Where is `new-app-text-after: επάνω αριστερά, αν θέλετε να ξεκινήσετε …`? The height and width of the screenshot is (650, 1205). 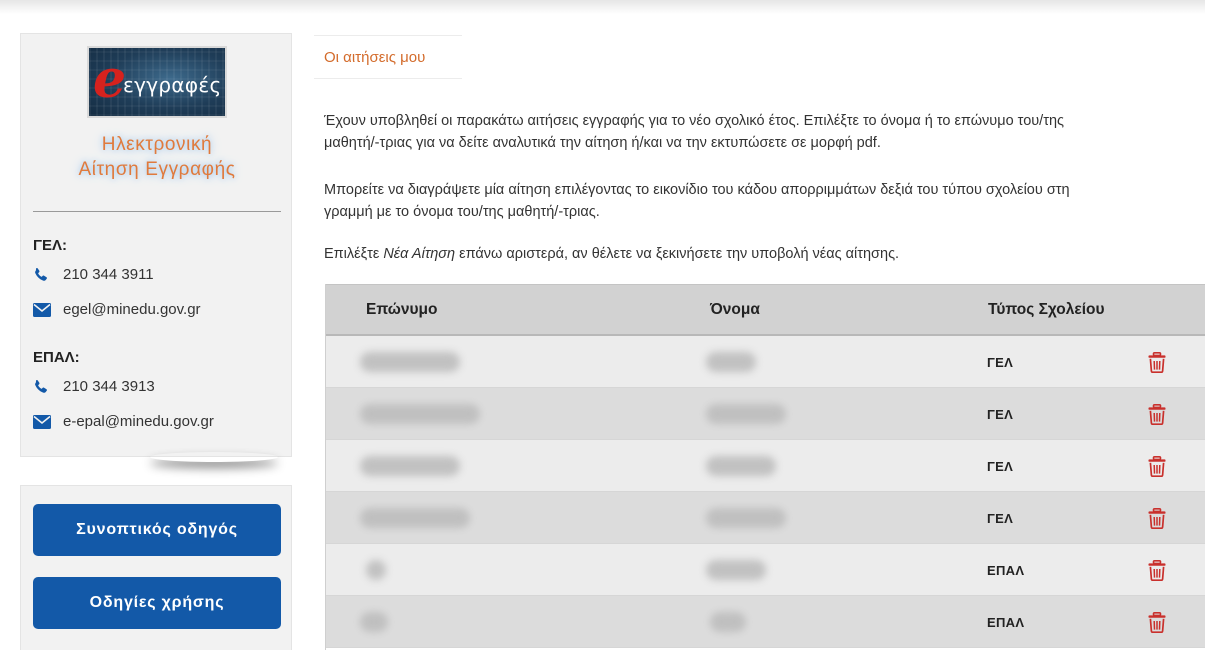 new-app-text-after: επάνω αριστερά, αν θέλετε να ξεκινήσετε … is located at coordinates (677, 254).